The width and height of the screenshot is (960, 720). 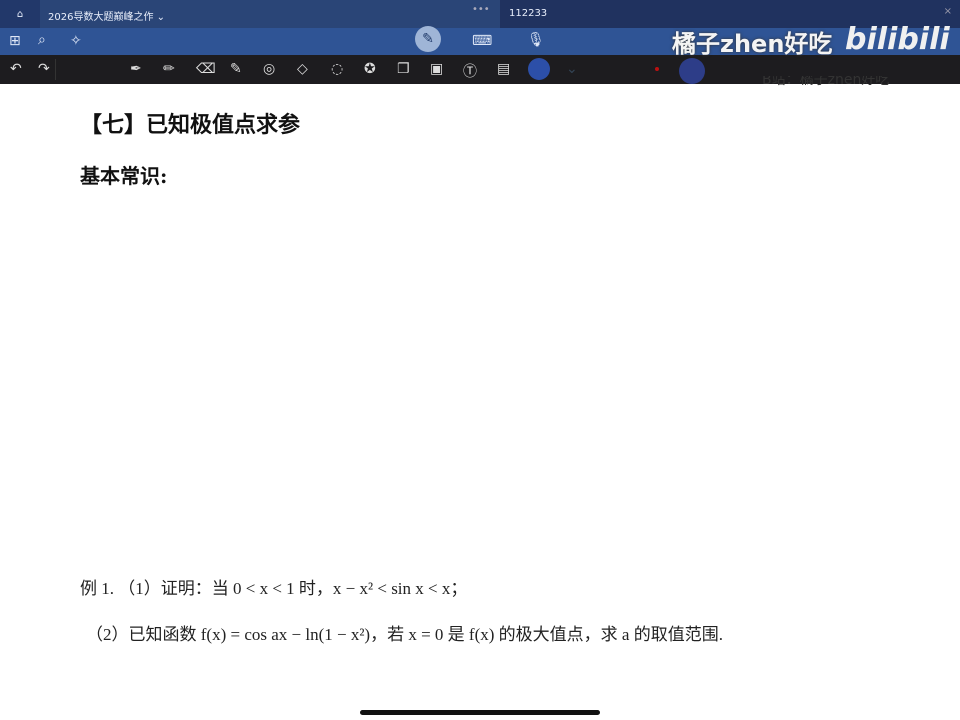 I want to click on grid-icon: ⊞, so click(x=15, y=41).